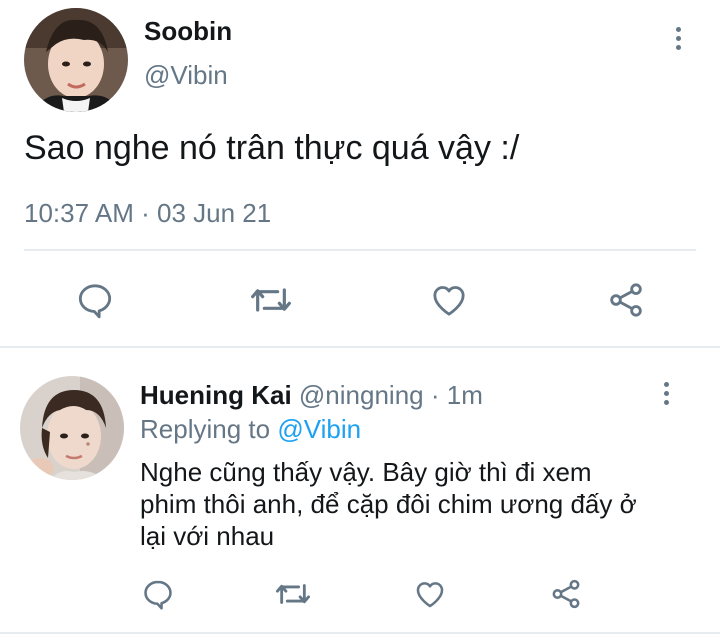 The image size is (720, 642). What do you see at coordinates (216, 395) in the screenshot?
I see `reply-author-name: Huening Kai` at bounding box center [216, 395].